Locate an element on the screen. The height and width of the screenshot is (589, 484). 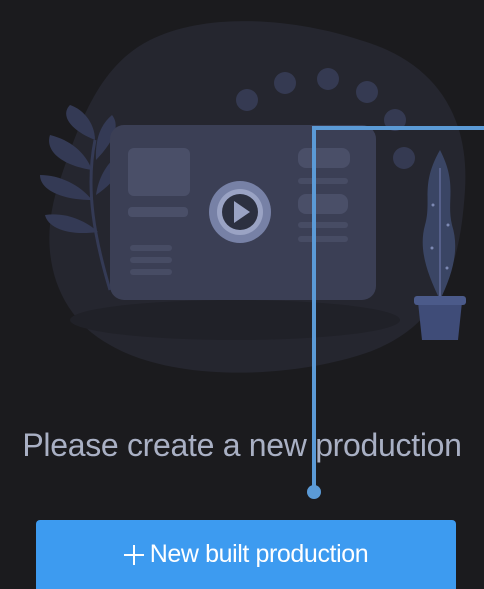
new-built-production-button: New built production is located at coordinates (246, 554).